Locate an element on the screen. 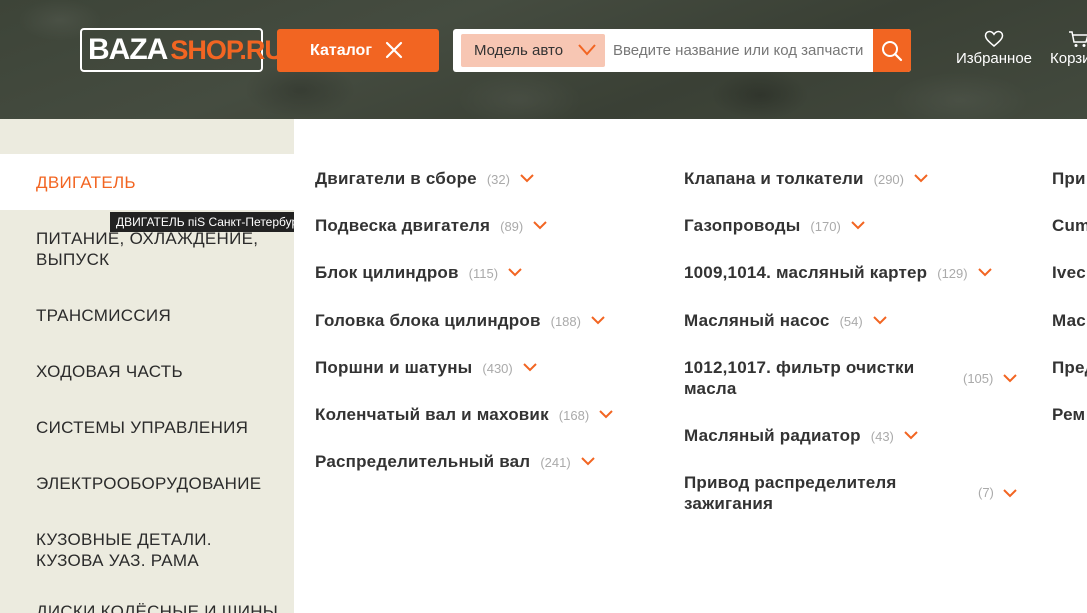 This screenshot has height=613, width=1087. subcategory-item: Газопроводы (170) is located at coordinates (774, 226).